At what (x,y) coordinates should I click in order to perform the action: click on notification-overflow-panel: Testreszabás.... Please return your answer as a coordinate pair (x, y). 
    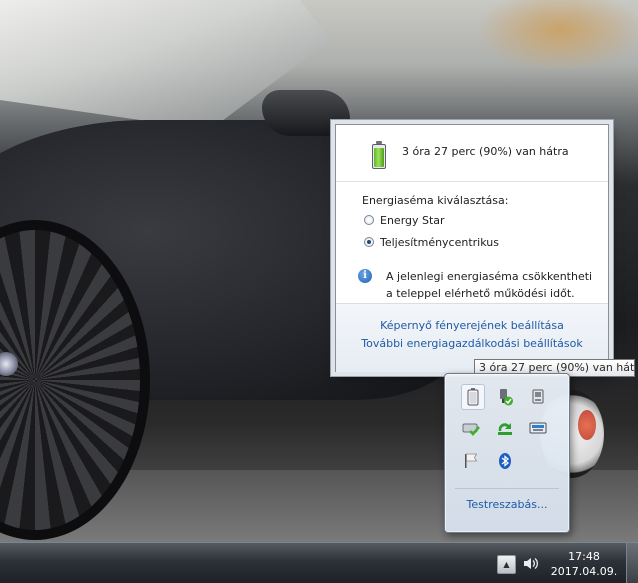
    Looking at the image, I should click on (507, 453).